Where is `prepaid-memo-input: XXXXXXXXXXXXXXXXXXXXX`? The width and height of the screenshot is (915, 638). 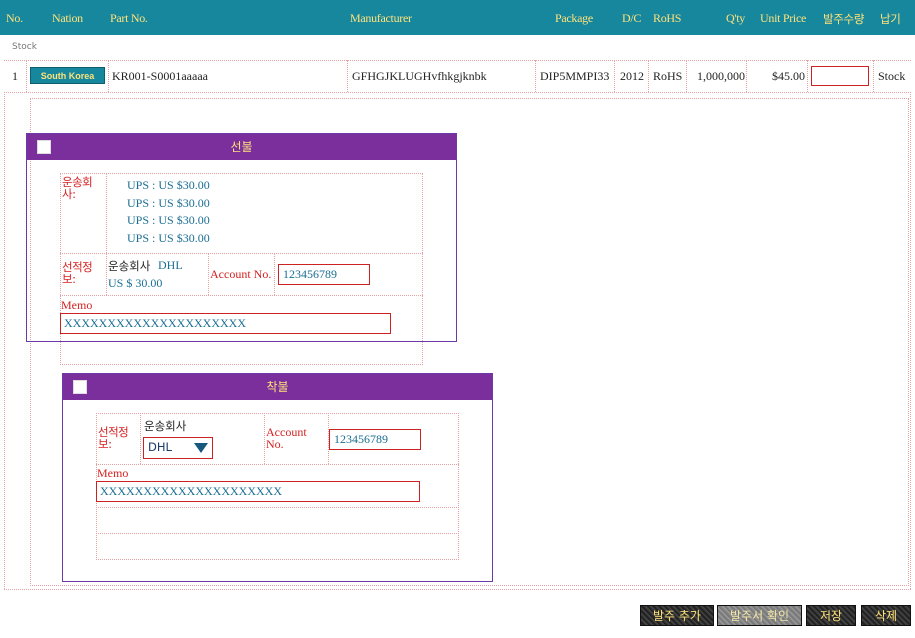
prepaid-memo-input: XXXXXXXXXXXXXXXXXXXXX is located at coordinates (225, 323).